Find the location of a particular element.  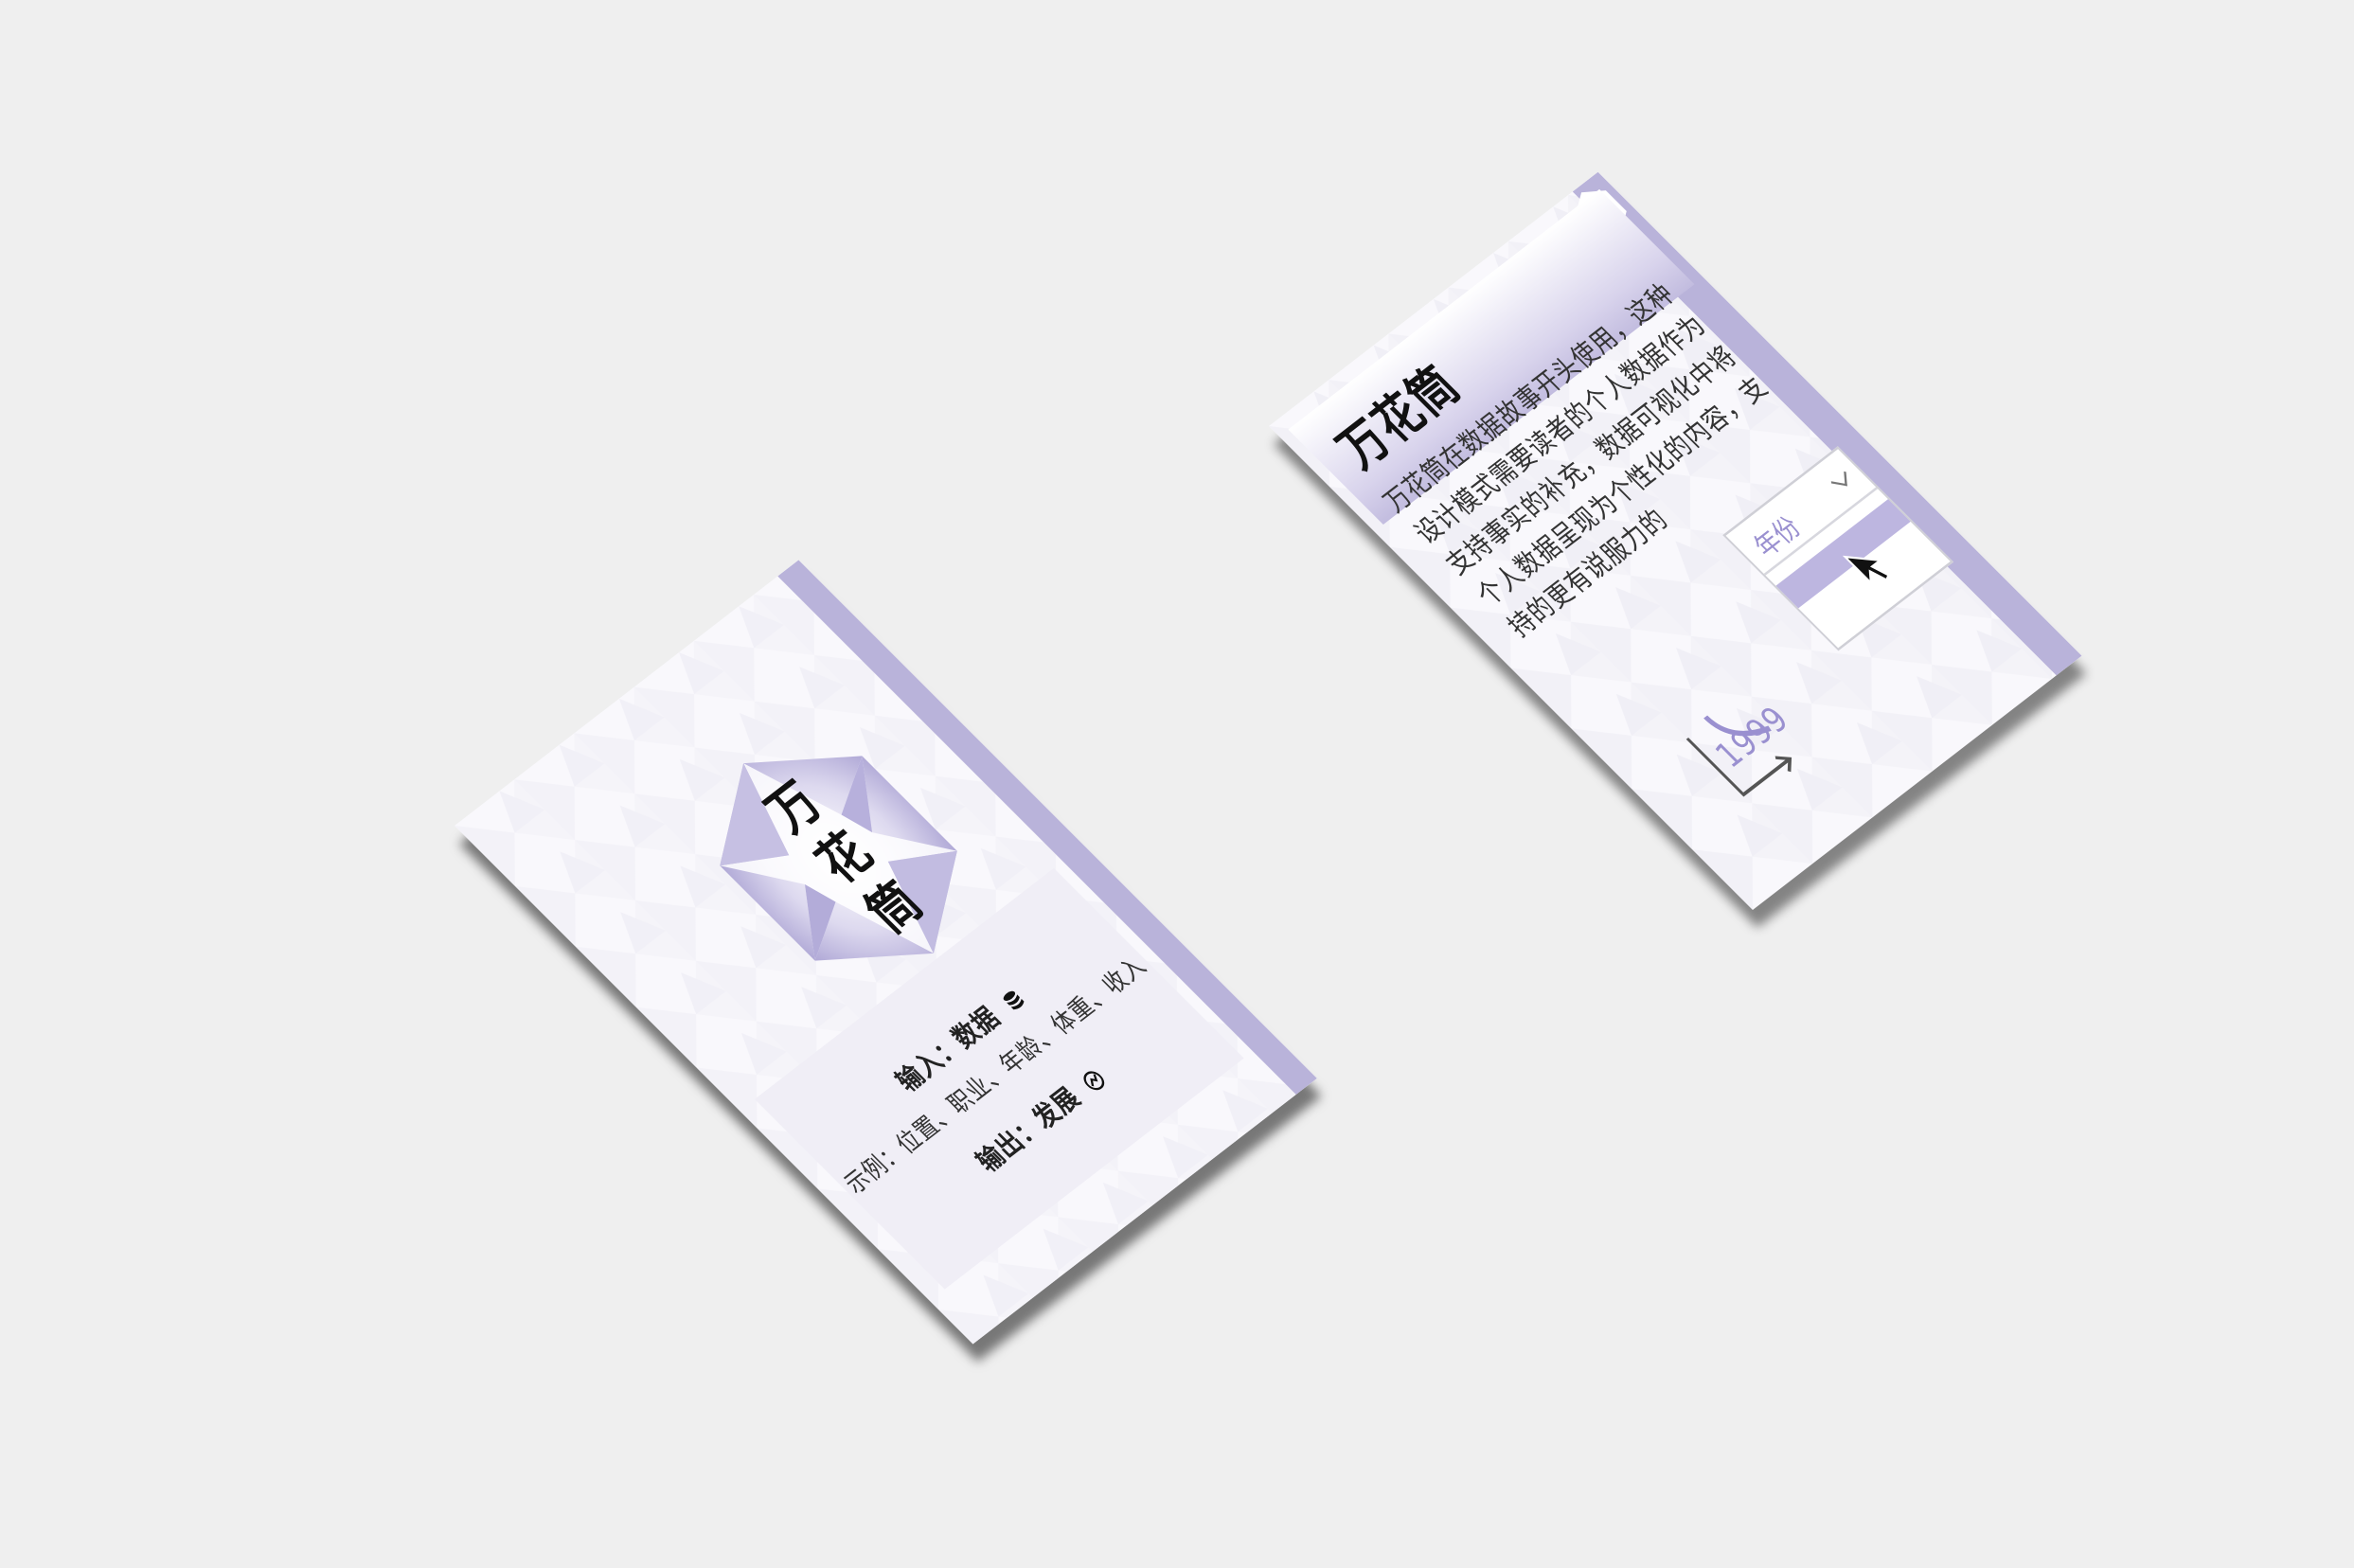

development-icon is located at coordinates (1094, 1081).